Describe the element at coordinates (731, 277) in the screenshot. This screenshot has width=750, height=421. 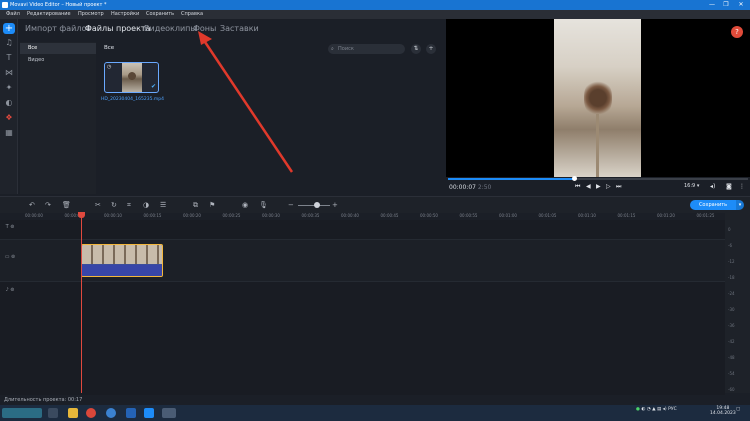
I see `vu-scale-label: -18` at that location.